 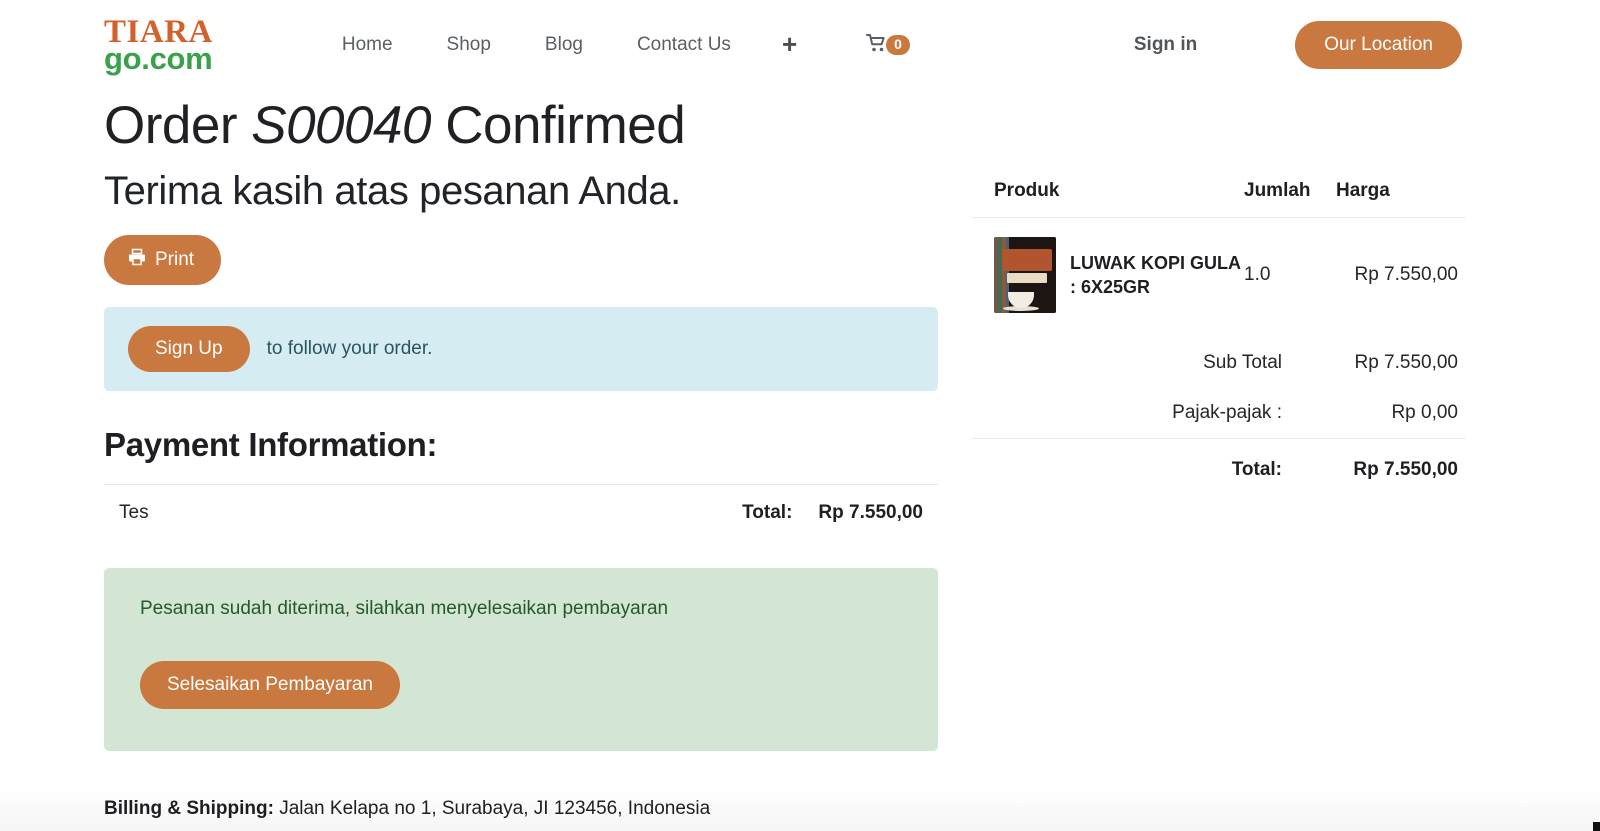 I want to click on tax-row: Pajak-pajak : Rp 0,00, so click(x=1219, y=413).